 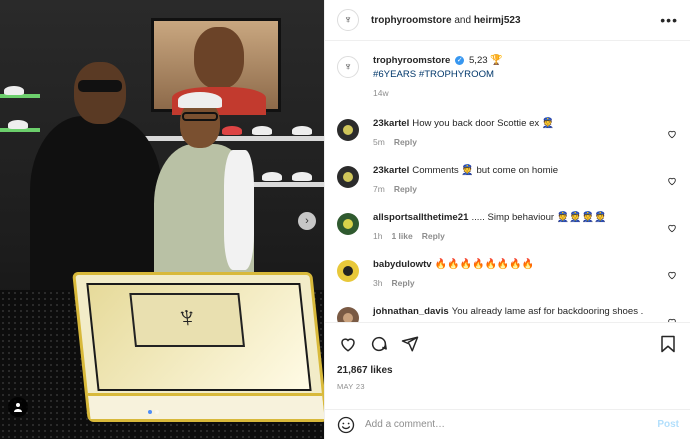 I want to click on comment-username: babydulowtv, so click(x=402, y=264).